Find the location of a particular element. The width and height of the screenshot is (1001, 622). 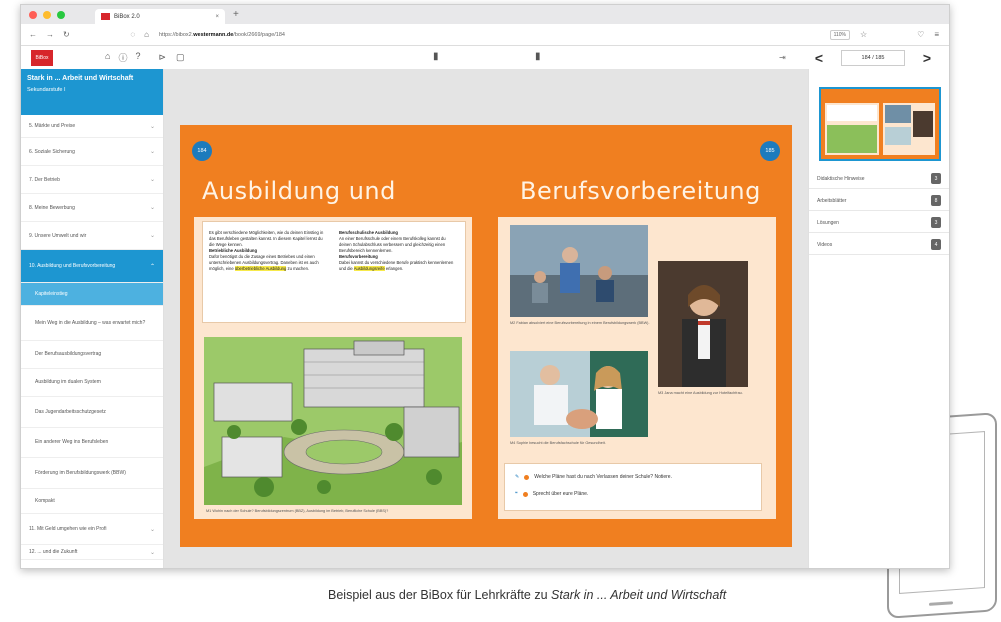

url-path: /book/2669/page/184 is located at coordinates (259, 34).